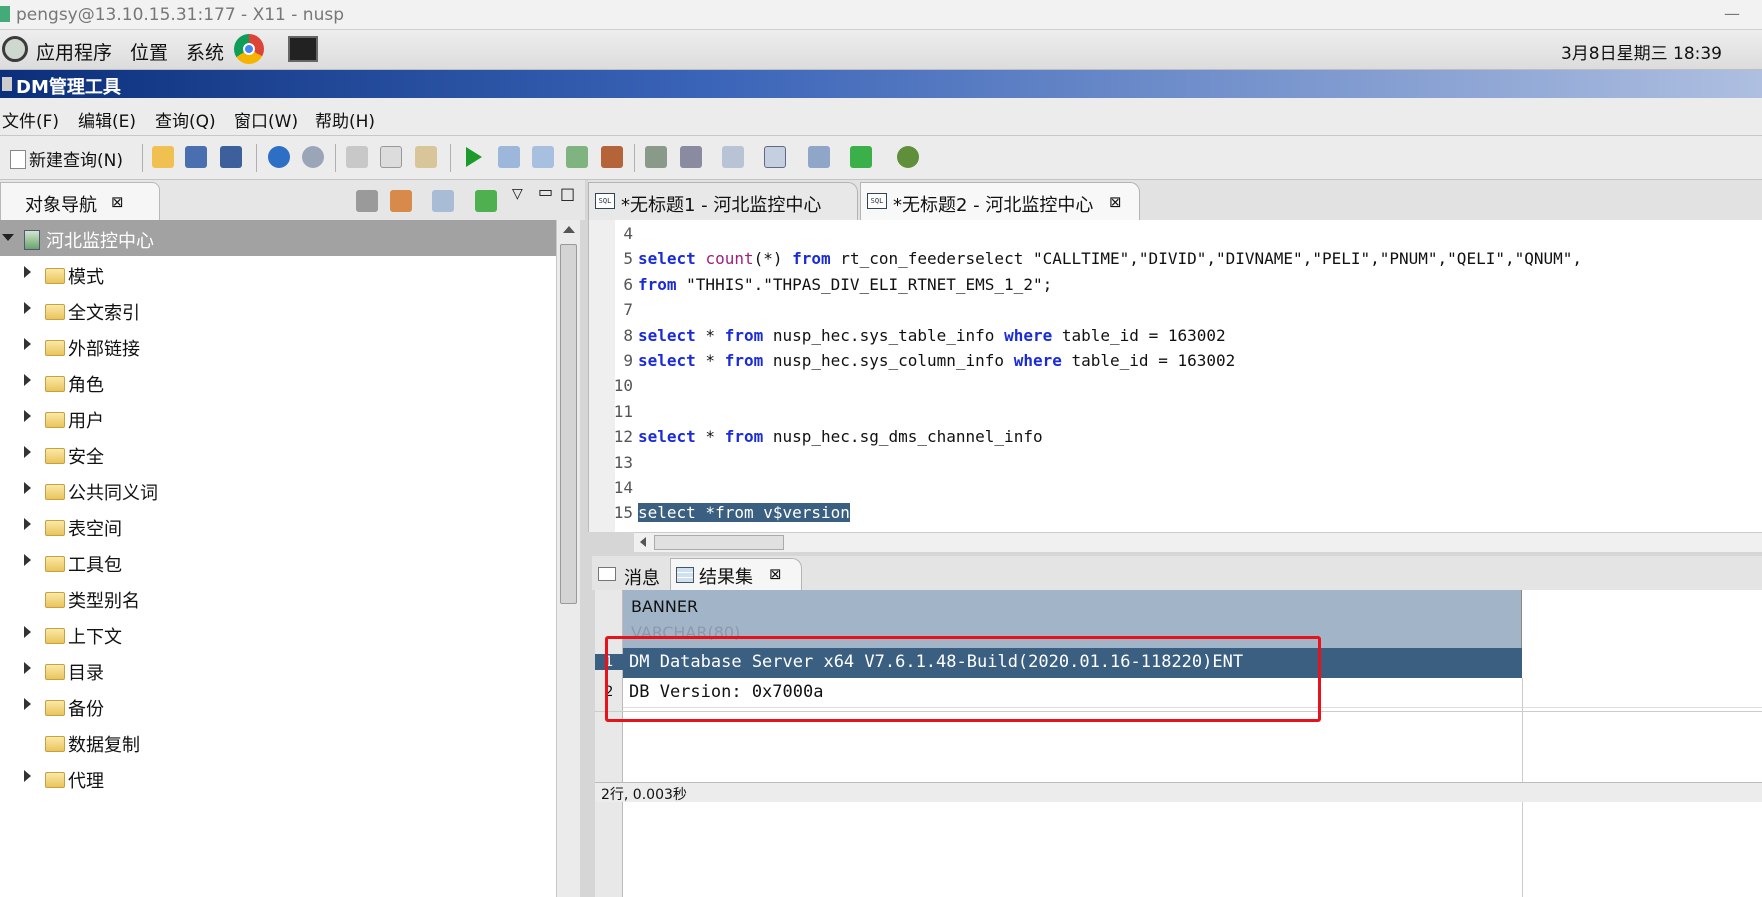  I want to click on status-text: 2行, 0.003秒, so click(644, 795).